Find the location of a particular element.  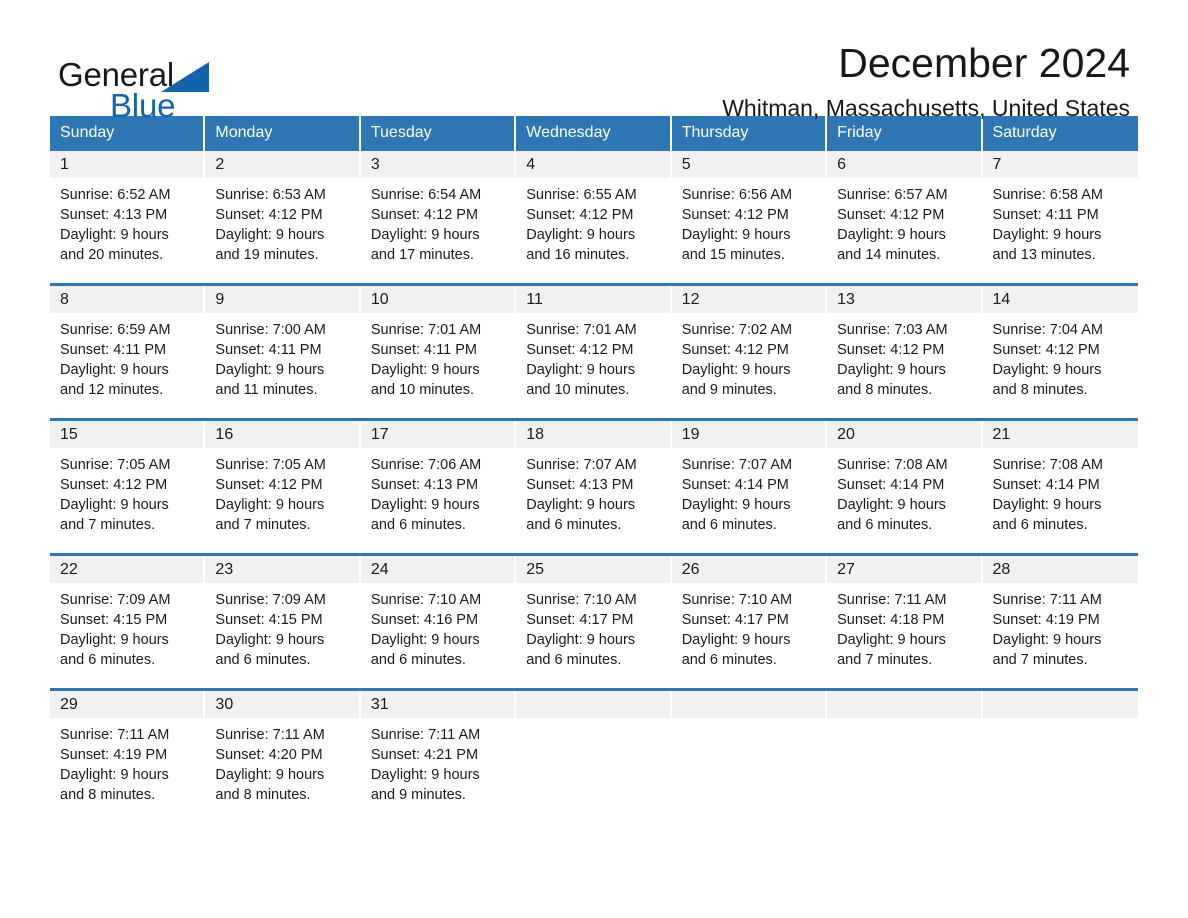

sunset-text: Sunset: 4:14 PM is located at coordinates (735, 485).